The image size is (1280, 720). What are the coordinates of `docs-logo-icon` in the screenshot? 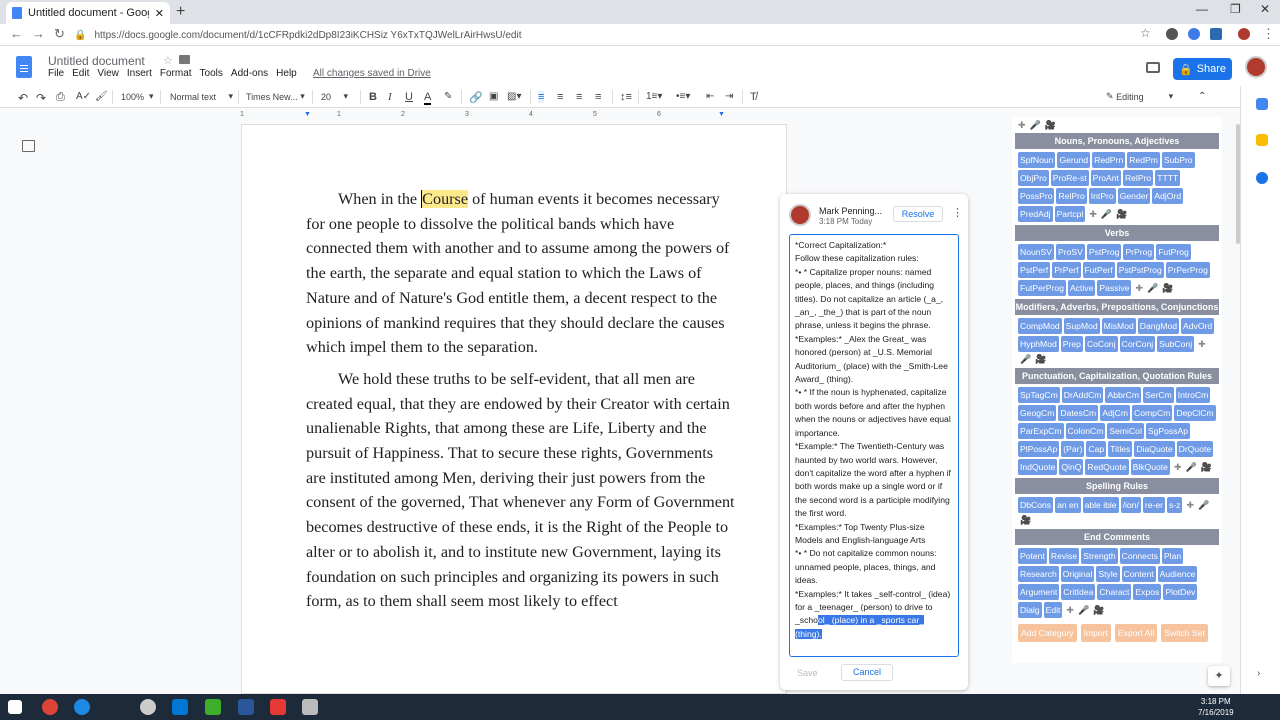 It's located at (24, 67).